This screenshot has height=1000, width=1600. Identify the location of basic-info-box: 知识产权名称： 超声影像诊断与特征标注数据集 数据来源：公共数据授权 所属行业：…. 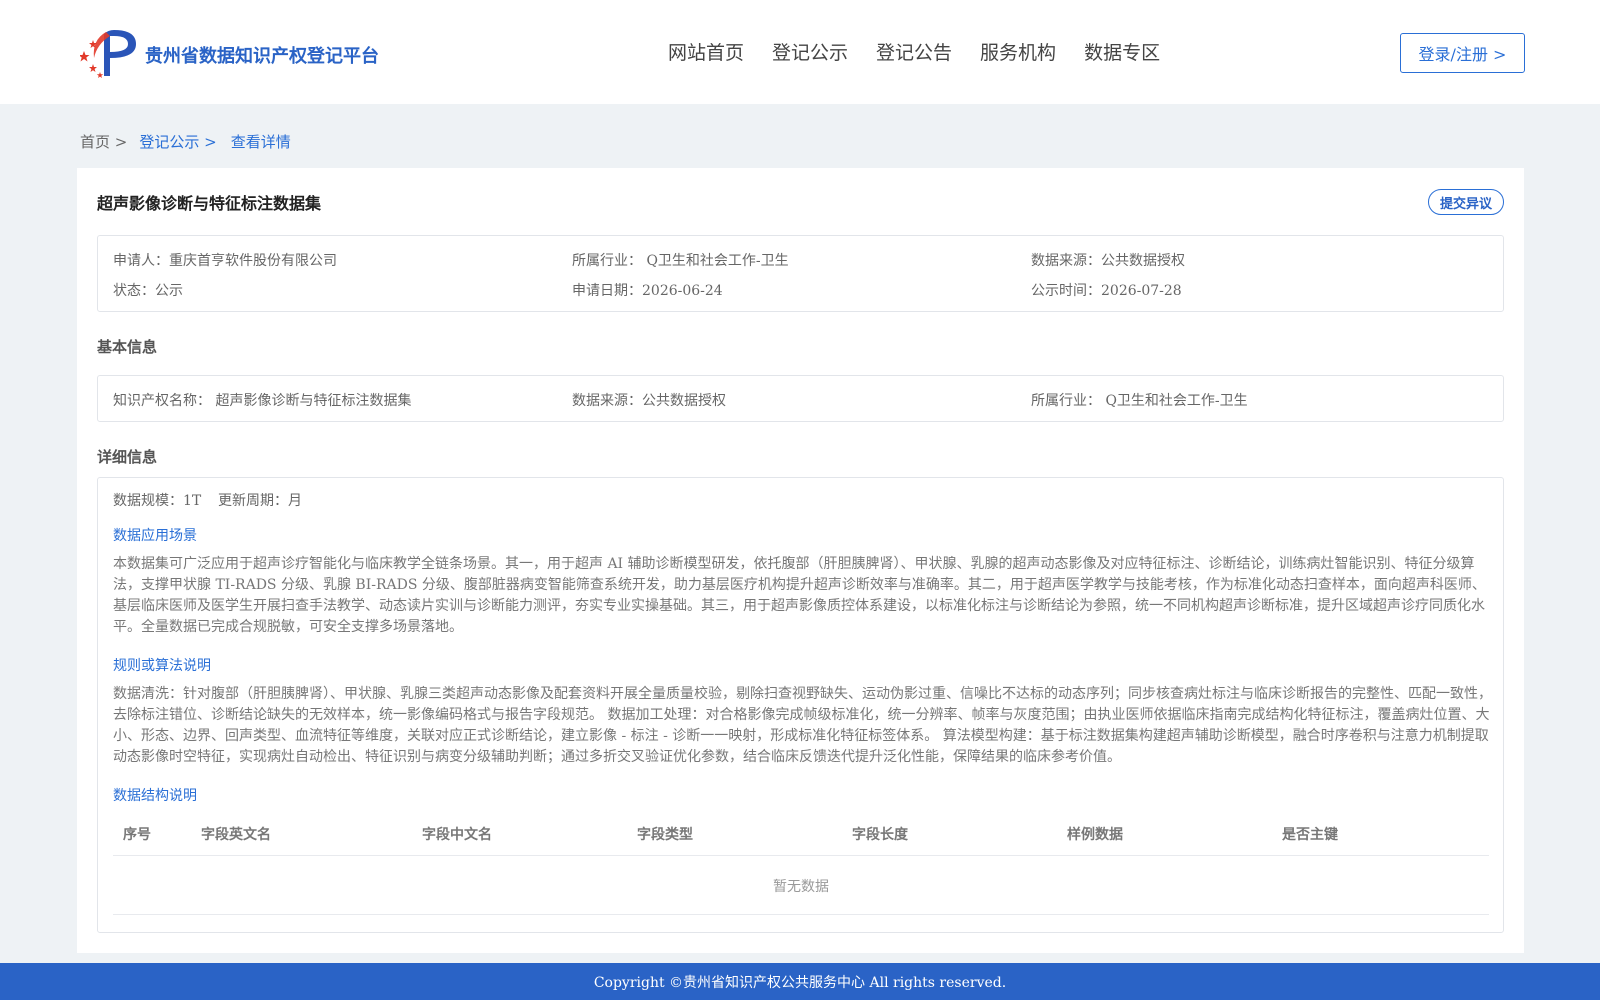
(800, 398).